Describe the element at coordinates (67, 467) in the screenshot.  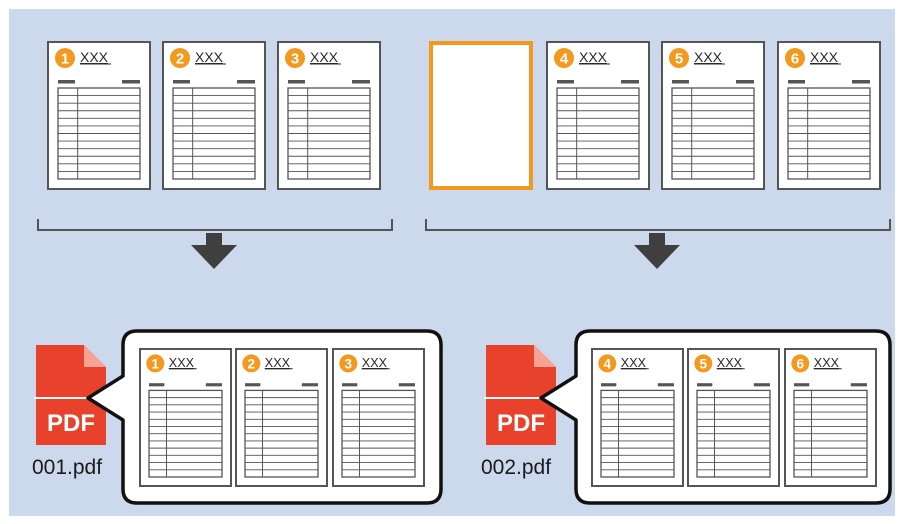
I see `output-filename: 001.pdf` at that location.